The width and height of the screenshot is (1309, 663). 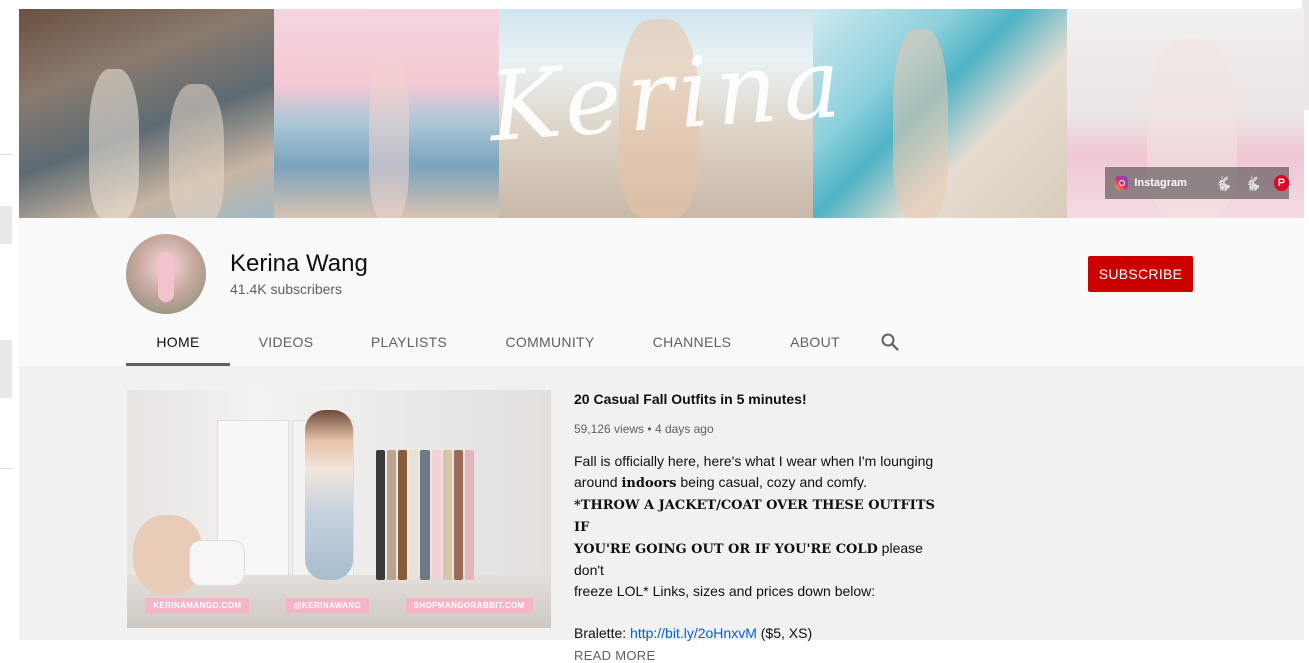 What do you see at coordinates (764, 399) in the screenshot?
I see `video-title: 20 Casual Fall Outfits in 5 minutes!` at bounding box center [764, 399].